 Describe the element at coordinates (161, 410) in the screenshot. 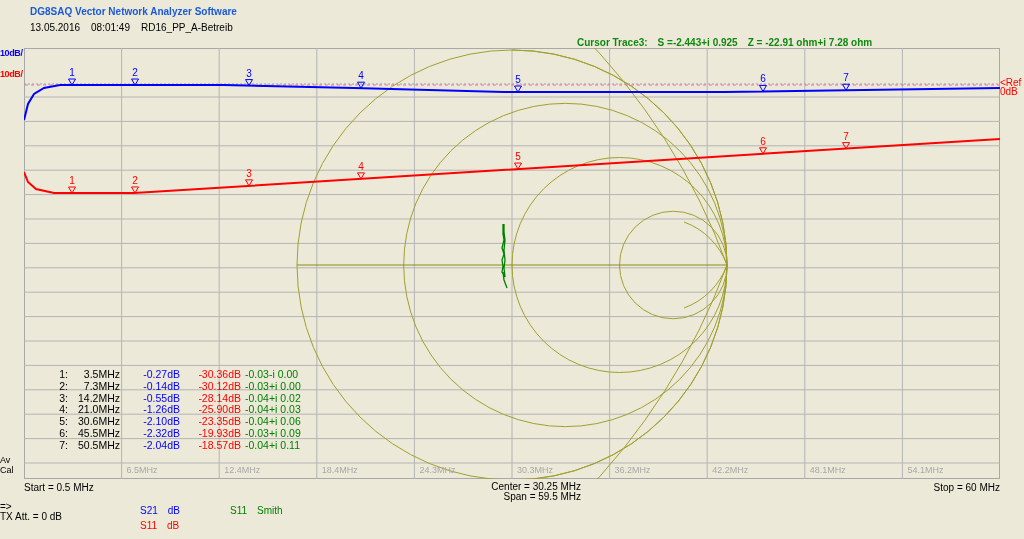

I see `s21-value: -1.26dB` at that location.